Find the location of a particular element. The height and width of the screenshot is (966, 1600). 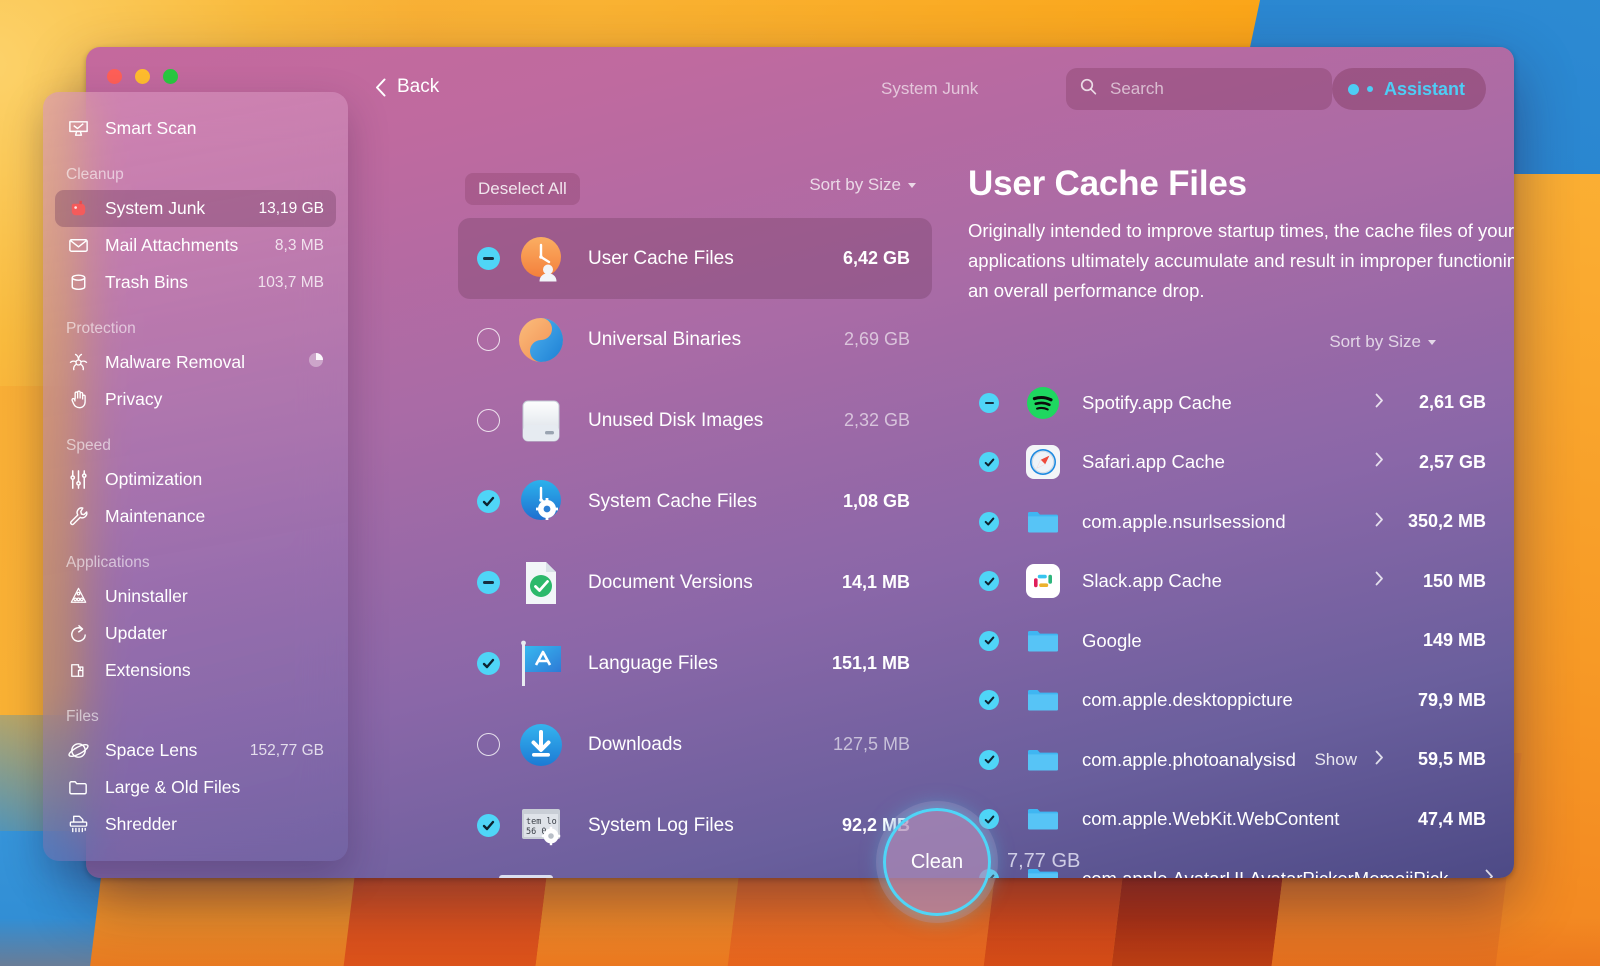

file-row: Google 149 MB is located at coordinates (1233, 641).